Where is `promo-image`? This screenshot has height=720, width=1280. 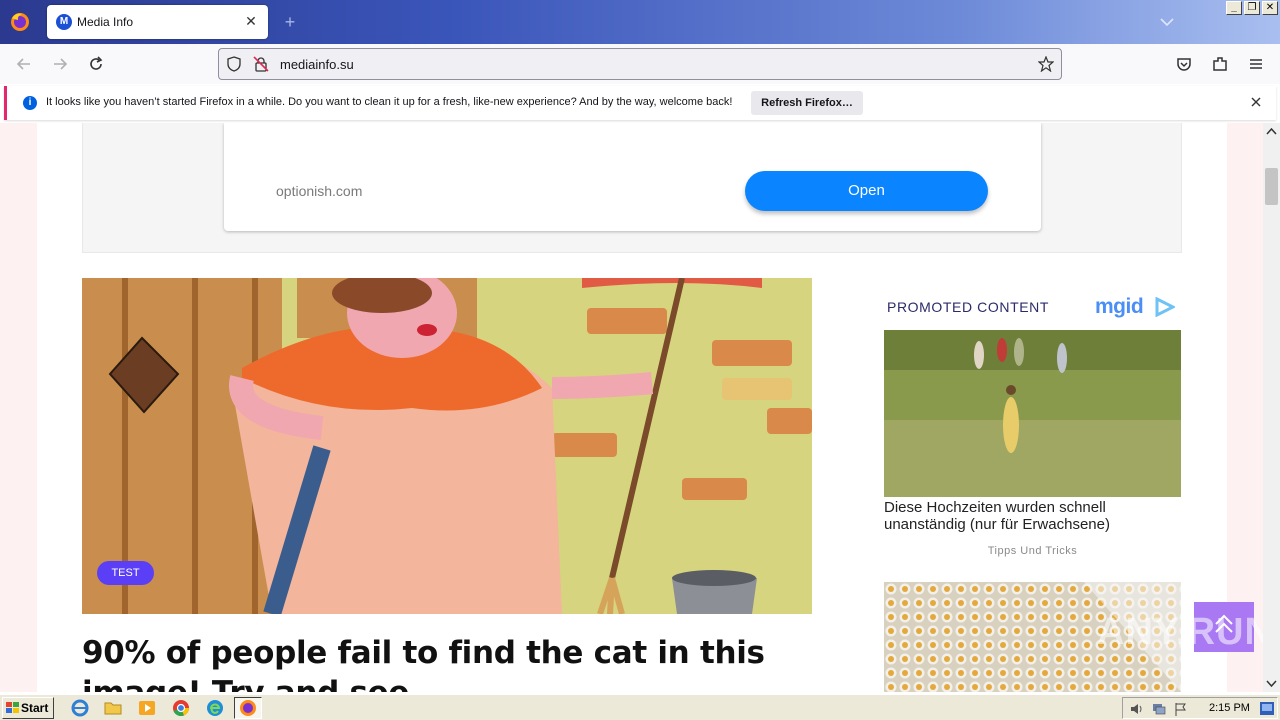 promo-image is located at coordinates (1032, 413).